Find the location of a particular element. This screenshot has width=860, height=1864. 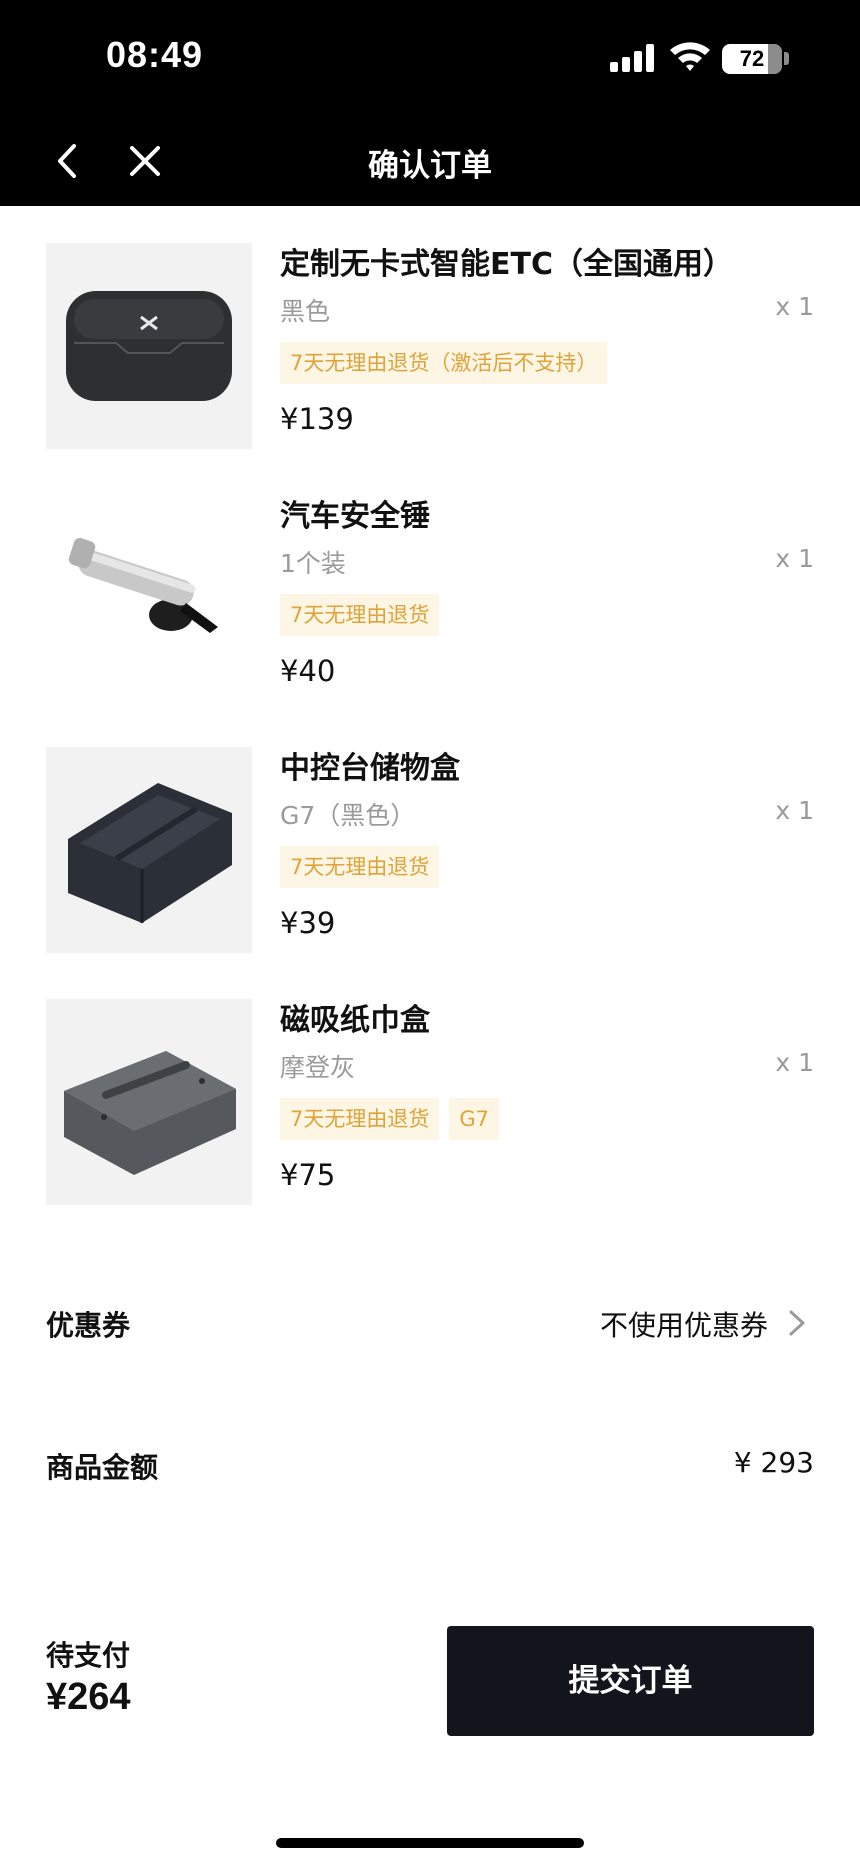

product-image-tissue-box is located at coordinates (149, 1102).